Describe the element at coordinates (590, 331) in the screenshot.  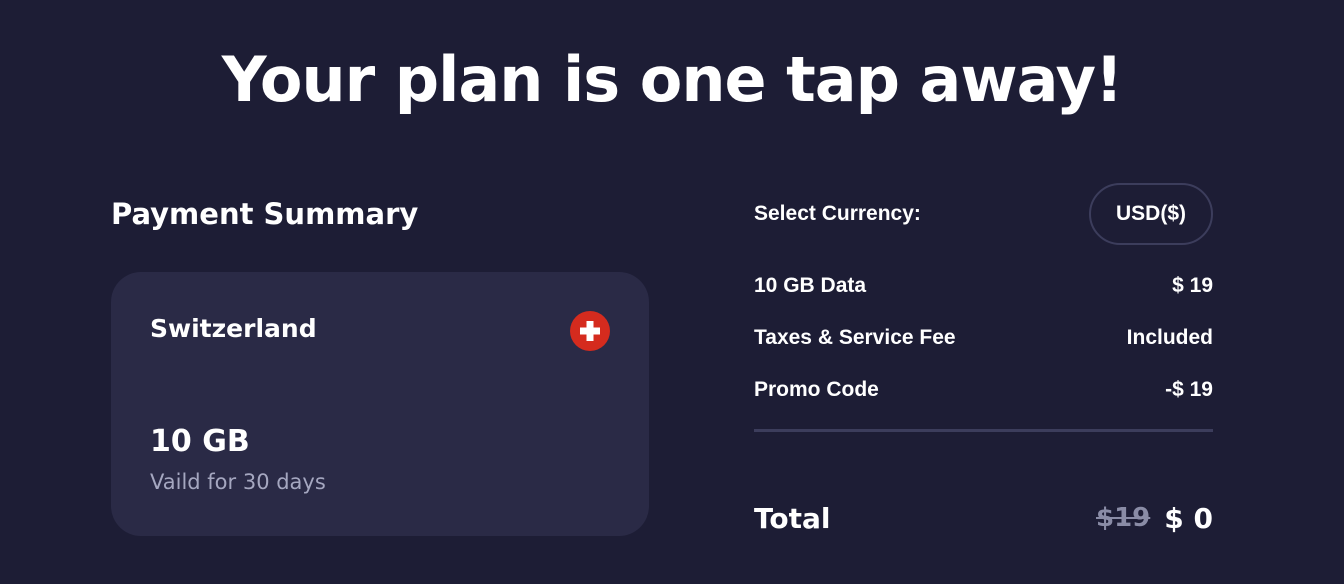
I see `switzerland-flag-icon` at that location.